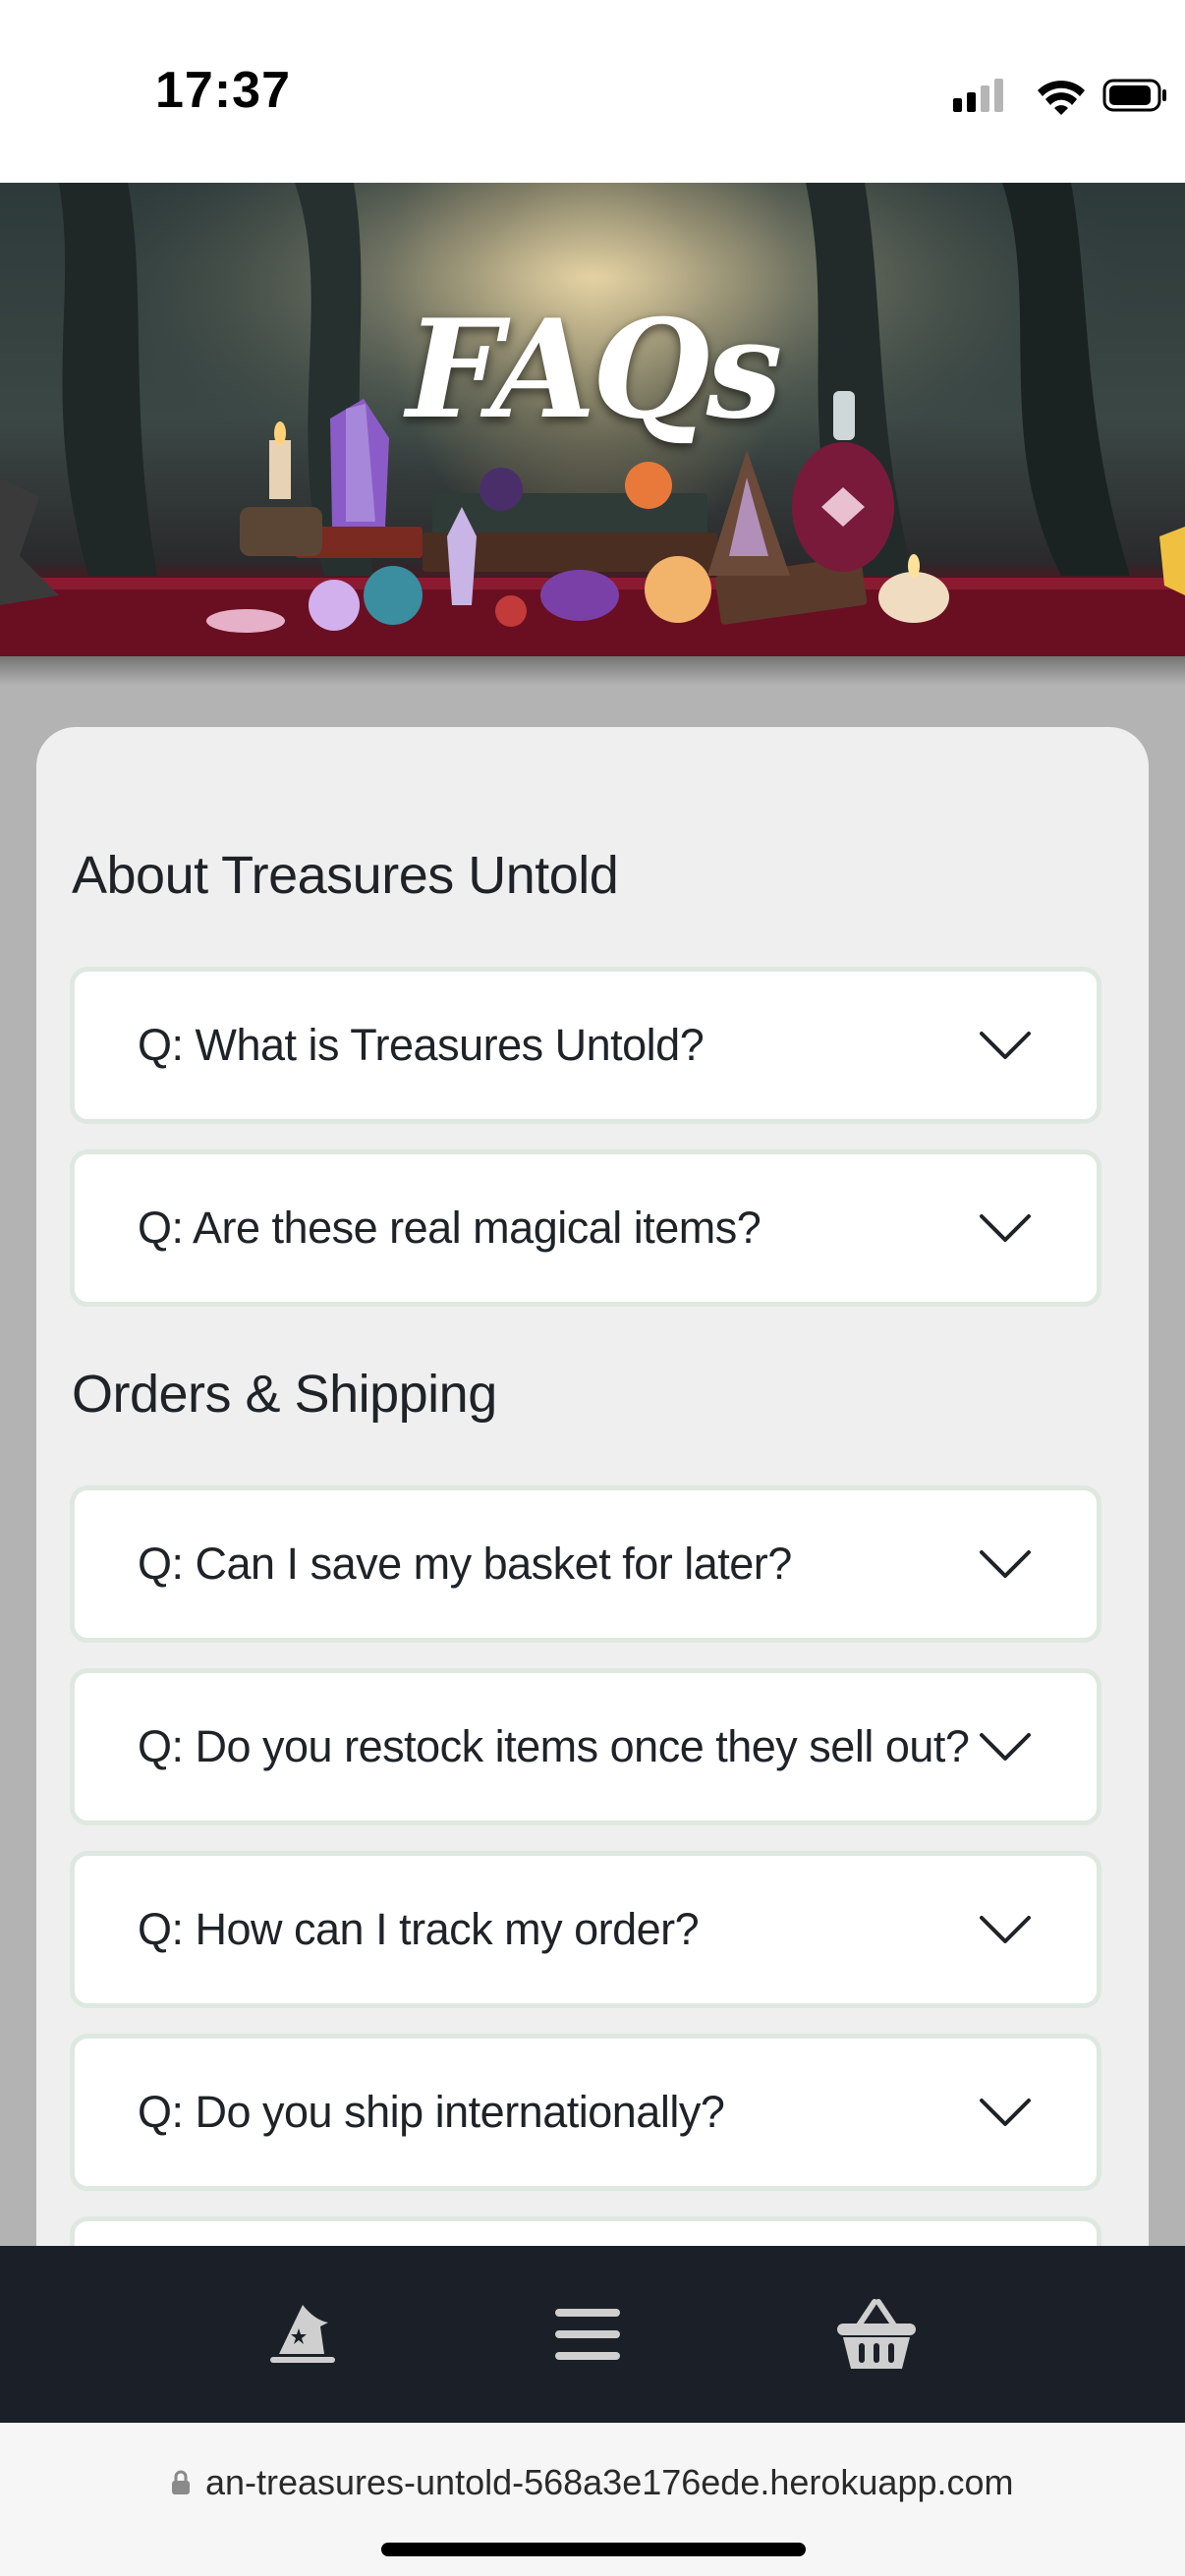 This screenshot has width=1185, height=2576. I want to click on faq-item: Q: Are these real magical items?, so click(586, 1228).